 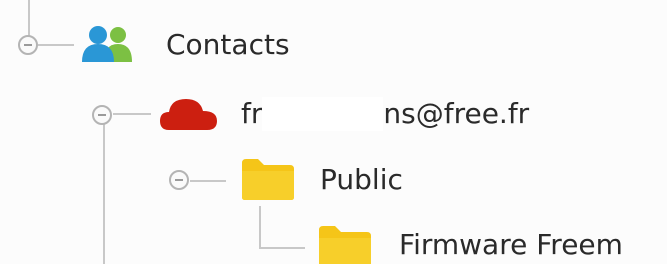 What do you see at coordinates (361, 180) in the screenshot?
I see `tree-item-label-public: Public` at bounding box center [361, 180].